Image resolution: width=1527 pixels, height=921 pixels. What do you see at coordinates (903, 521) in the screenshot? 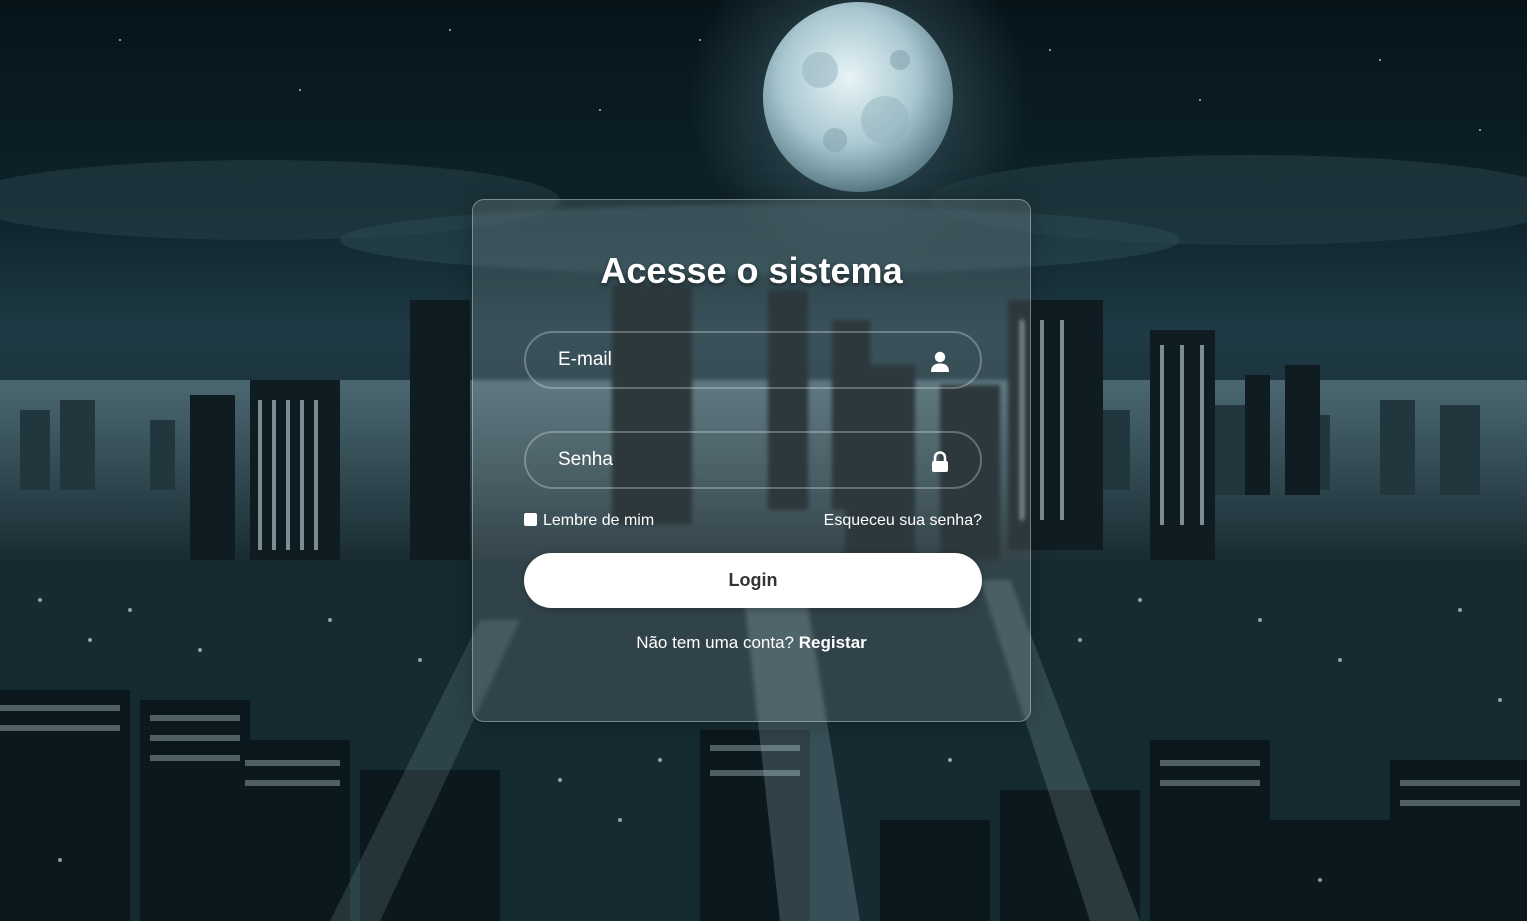
I see `forgot-password-link: Esqueceu sua senha?` at bounding box center [903, 521].